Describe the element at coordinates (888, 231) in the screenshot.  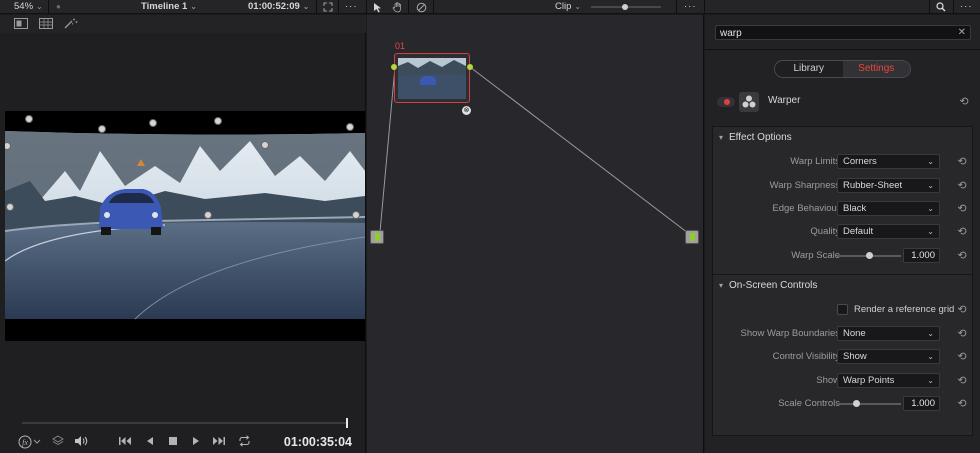
I see `quality-select: Default ⌄` at that location.